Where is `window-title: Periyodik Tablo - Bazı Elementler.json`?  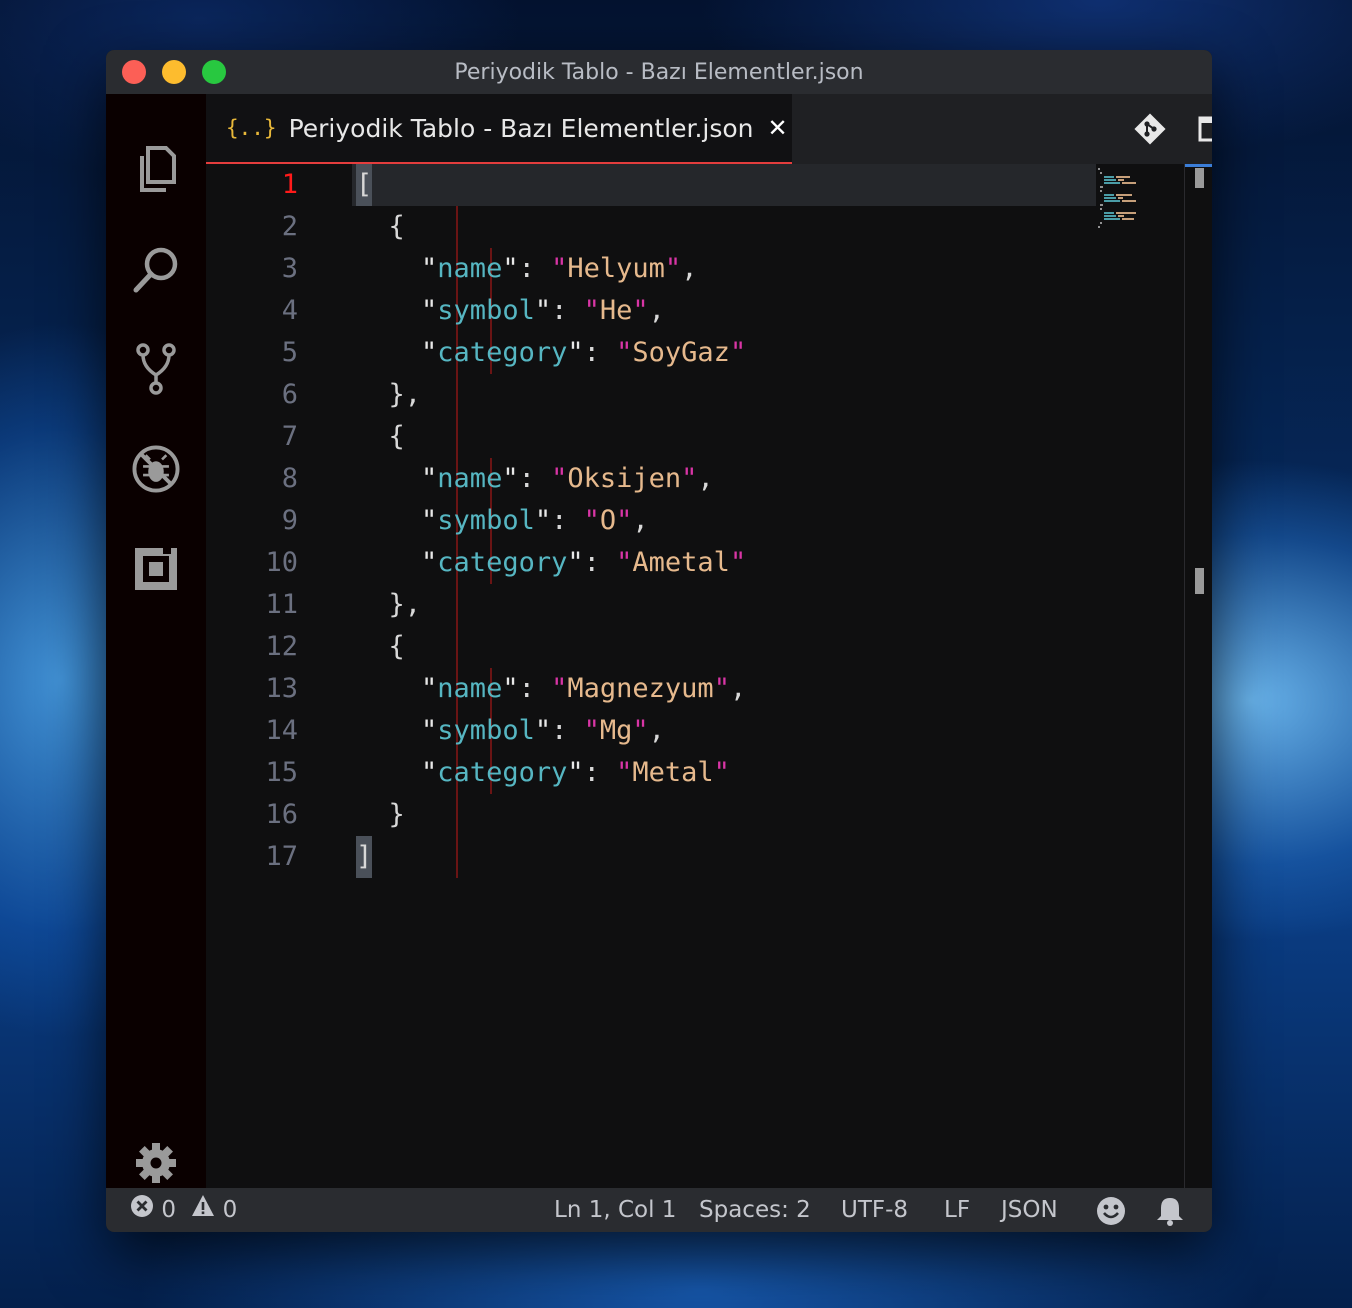
window-title: Periyodik Tablo - Bazı Elementler.json is located at coordinates (659, 72).